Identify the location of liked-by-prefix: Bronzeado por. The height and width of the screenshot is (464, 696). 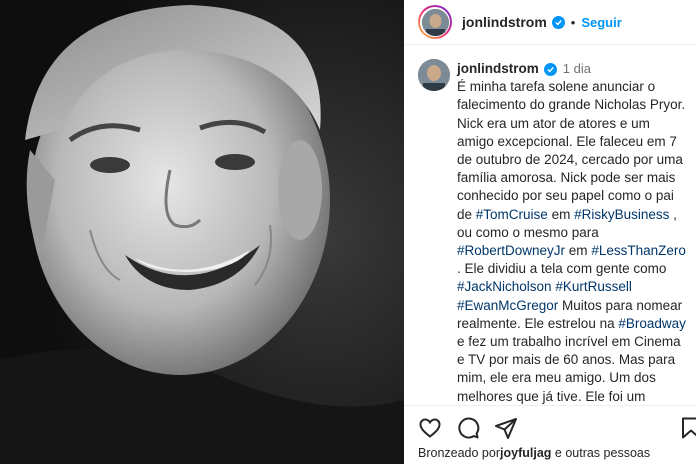
(459, 453).